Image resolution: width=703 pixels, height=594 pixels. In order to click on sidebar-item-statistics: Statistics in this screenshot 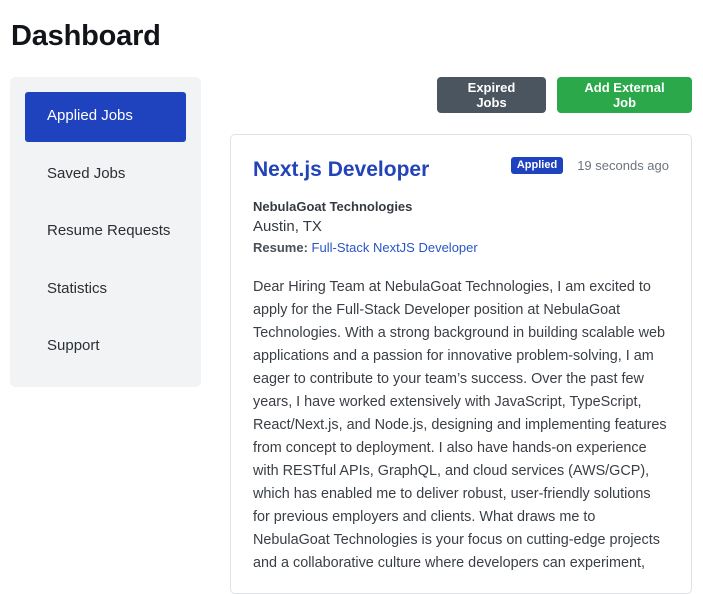, I will do `click(105, 290)`.